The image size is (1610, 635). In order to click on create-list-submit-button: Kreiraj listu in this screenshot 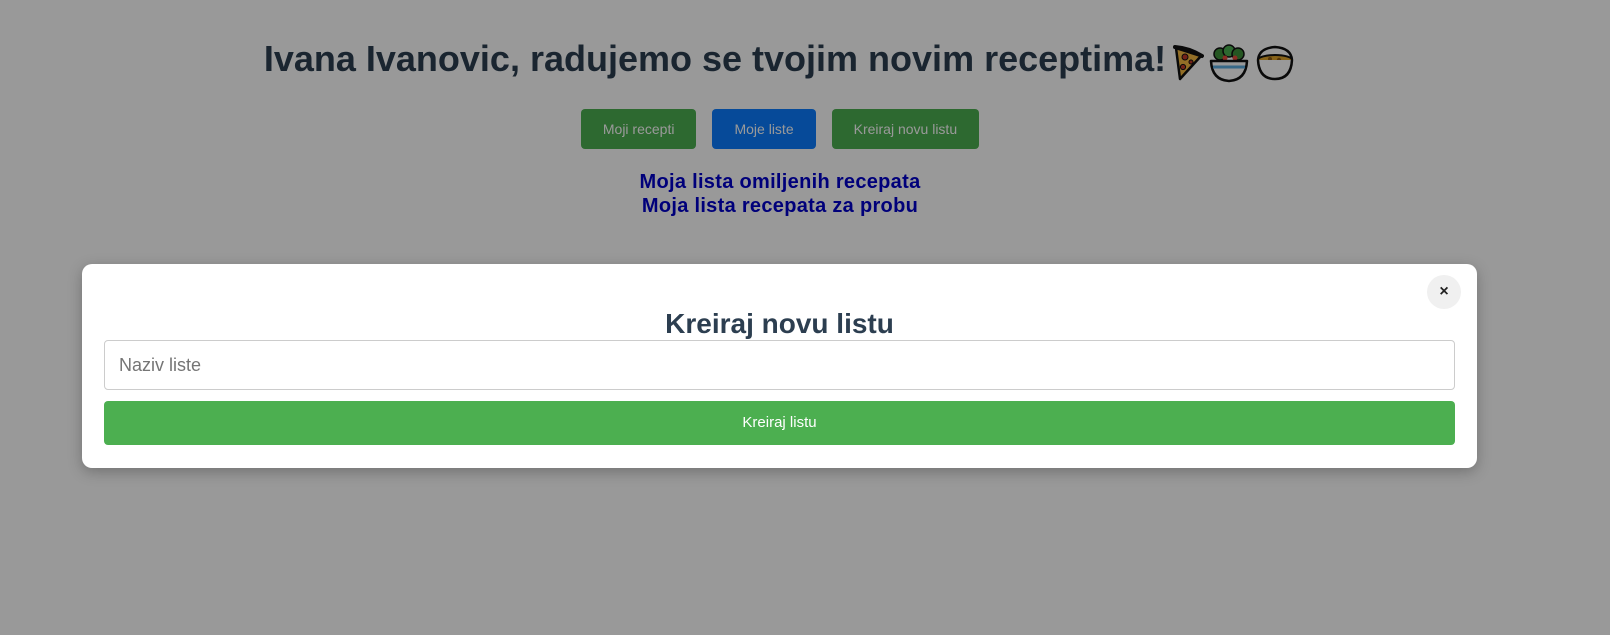, I will do `click(779, 423)`.